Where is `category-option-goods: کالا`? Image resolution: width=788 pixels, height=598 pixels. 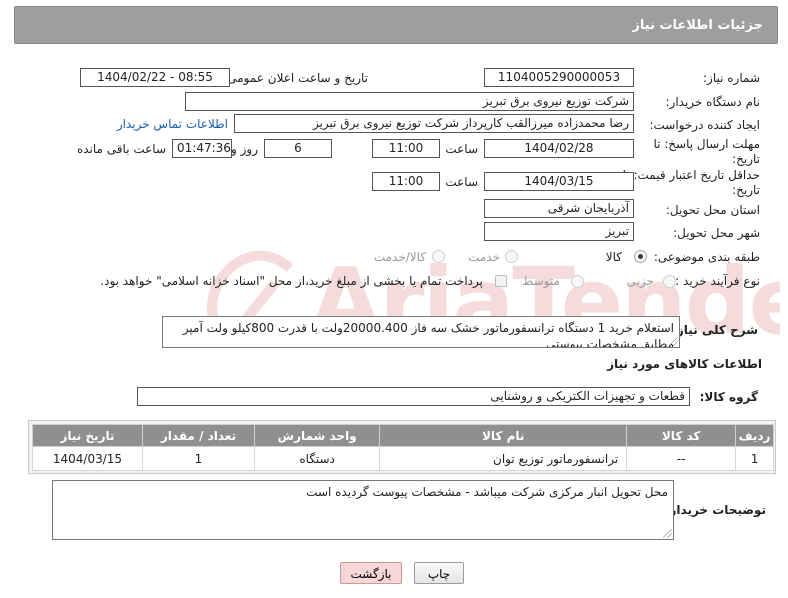
category-option-goods: کالا is located at coordinates (613, 257).